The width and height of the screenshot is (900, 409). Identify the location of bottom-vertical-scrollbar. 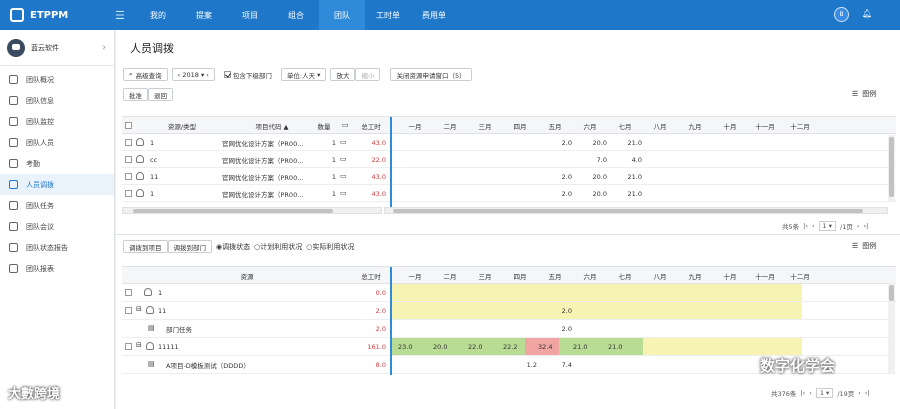
(891, 328).